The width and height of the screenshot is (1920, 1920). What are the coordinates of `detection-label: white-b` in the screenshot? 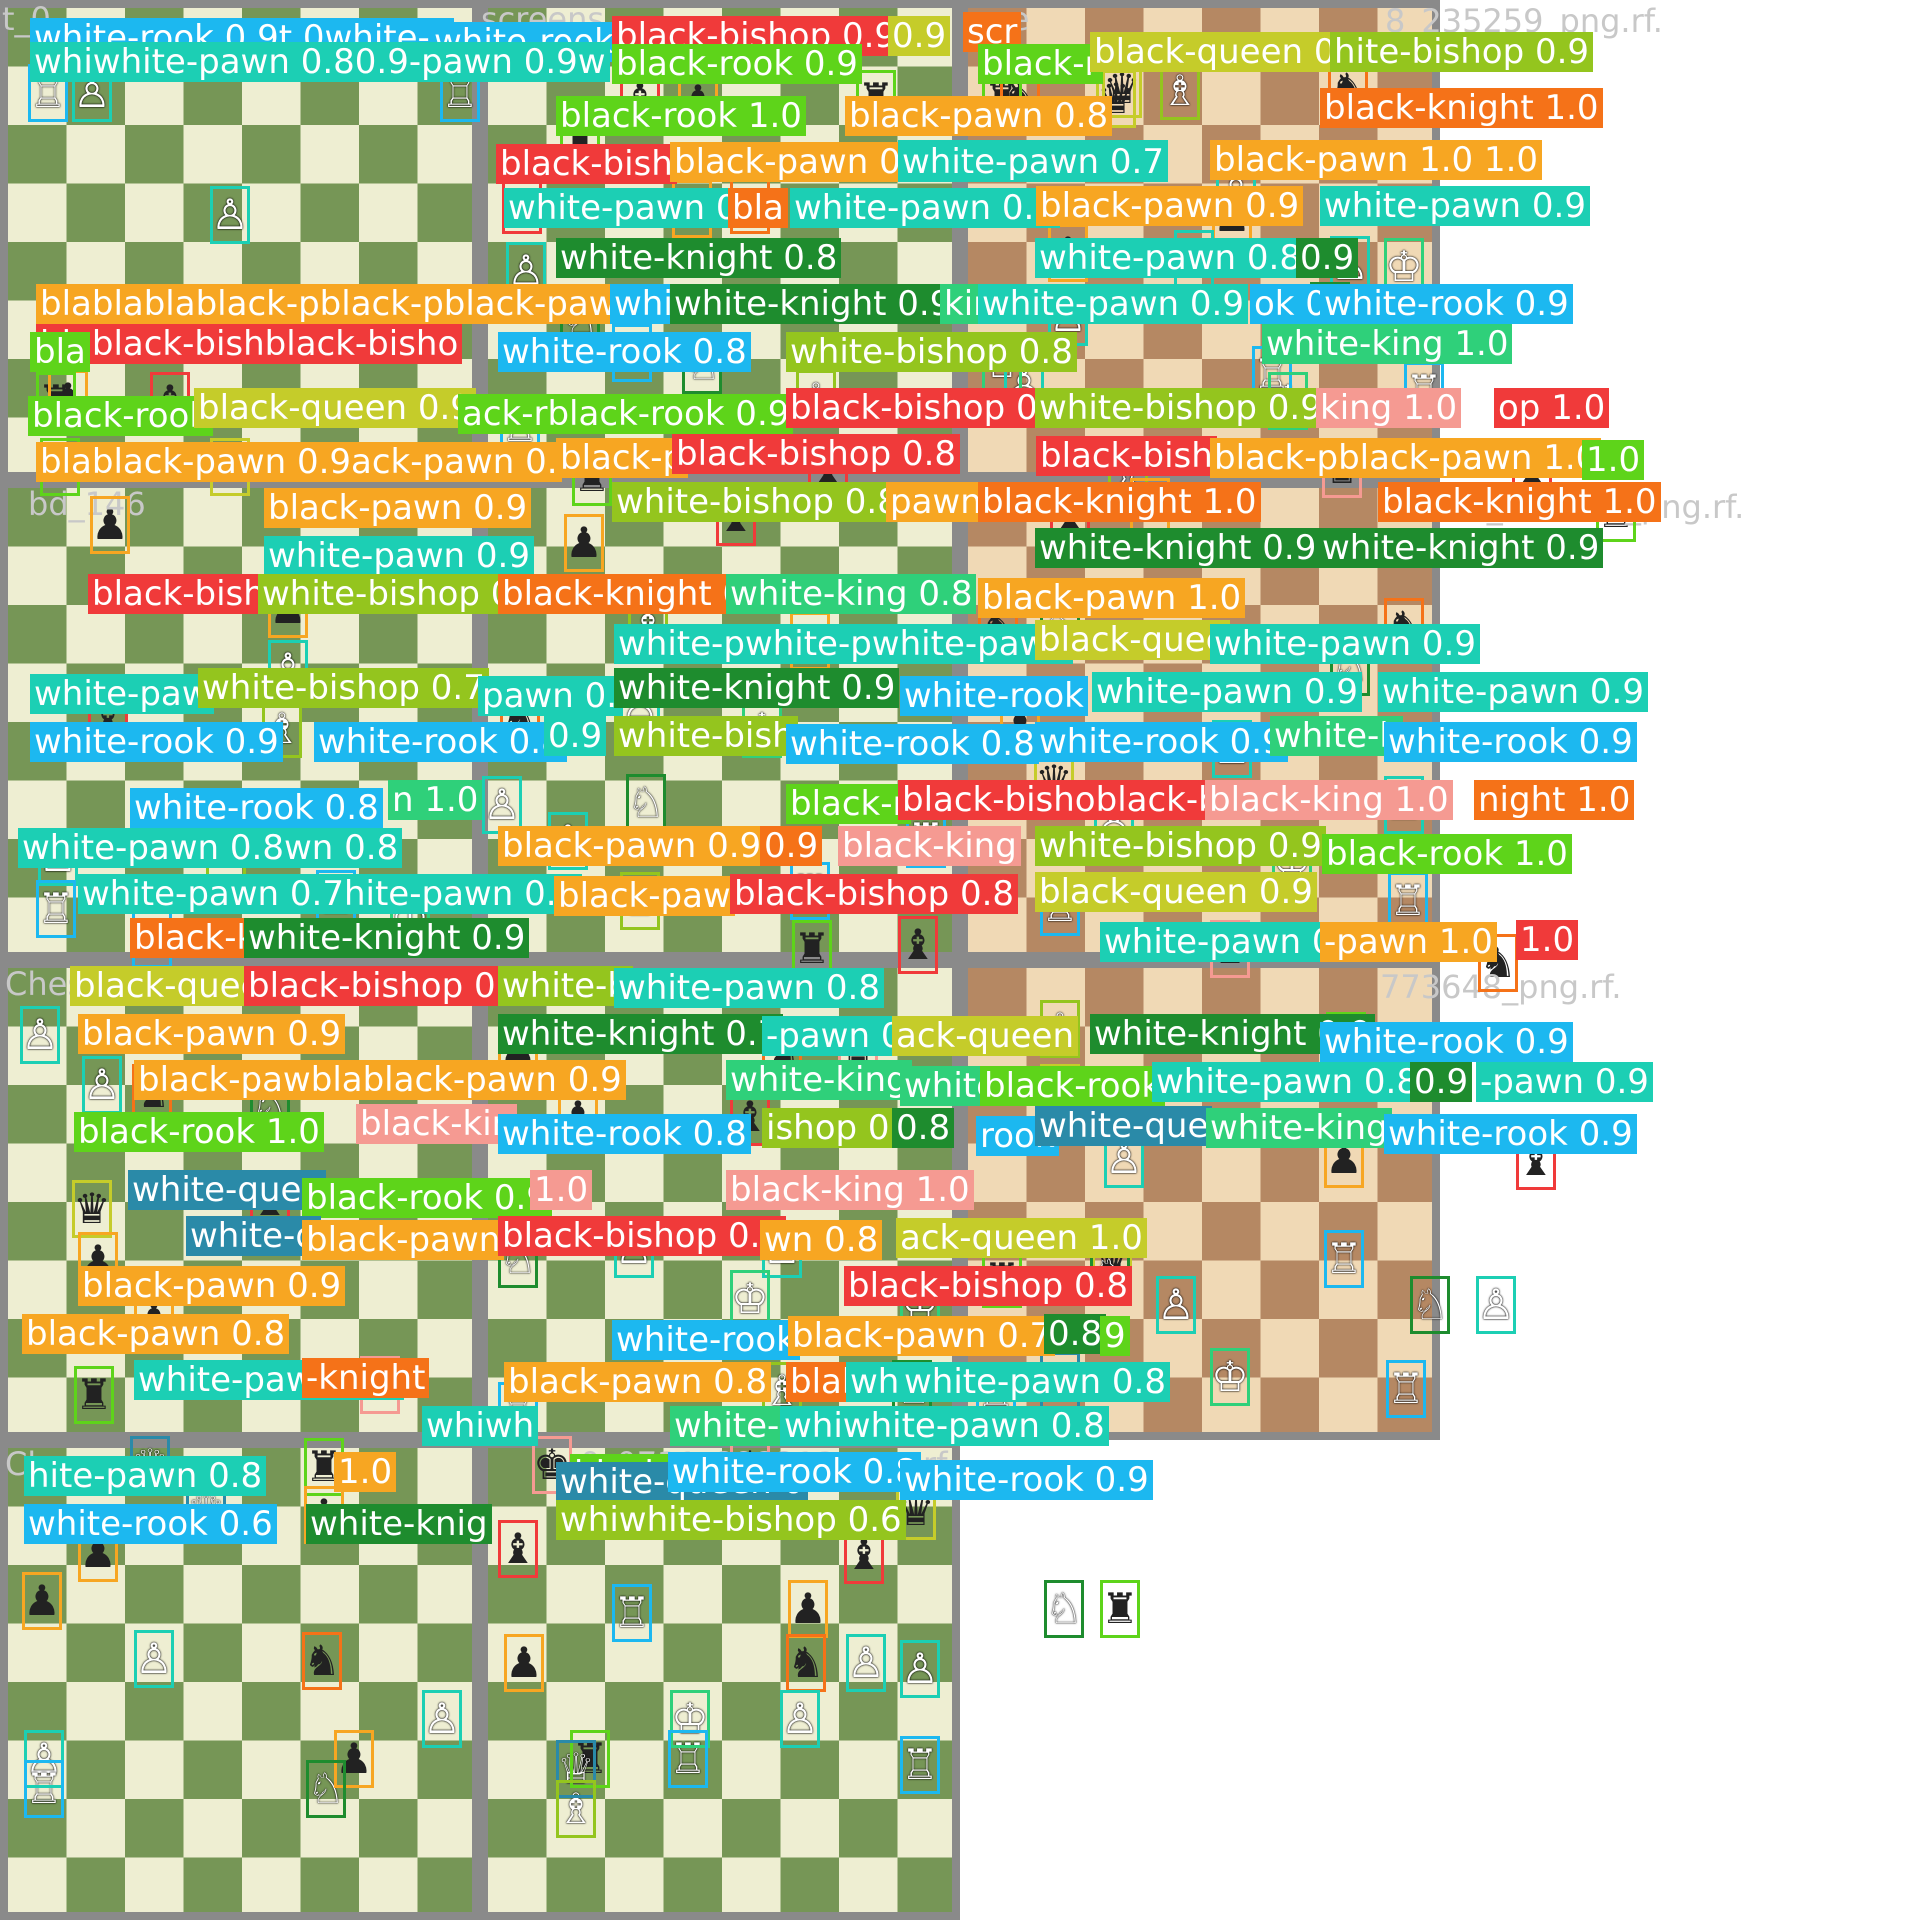 It's located at (565, 986).